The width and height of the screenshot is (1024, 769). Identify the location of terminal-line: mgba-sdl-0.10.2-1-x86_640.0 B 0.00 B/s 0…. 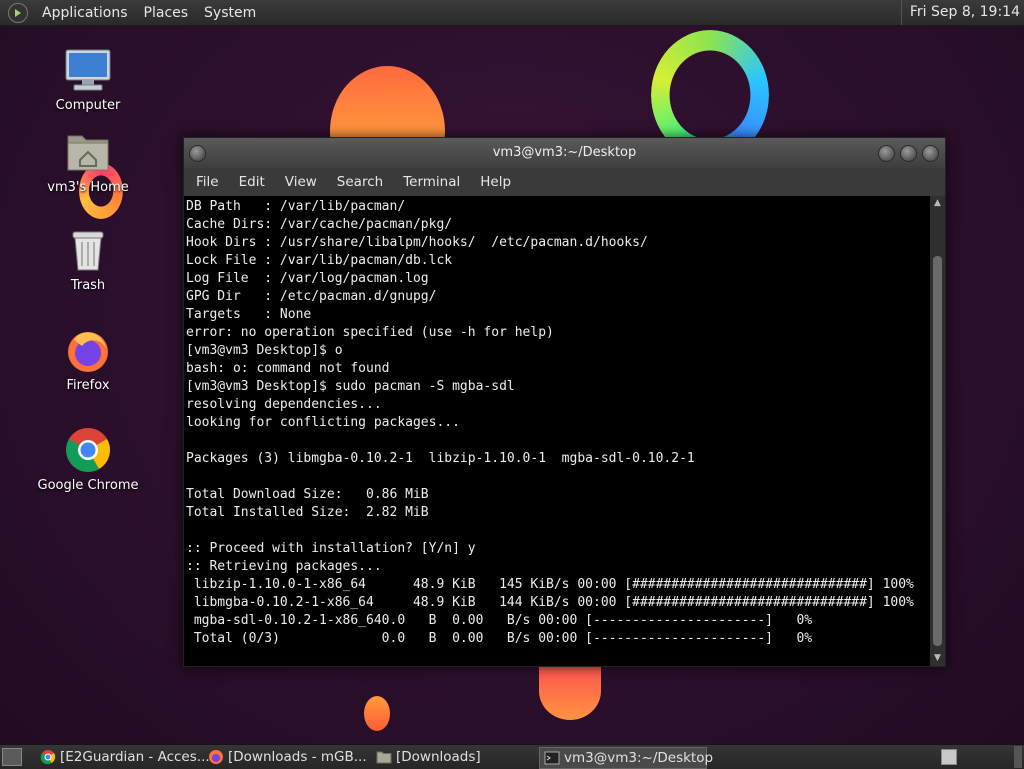
(499, 620).